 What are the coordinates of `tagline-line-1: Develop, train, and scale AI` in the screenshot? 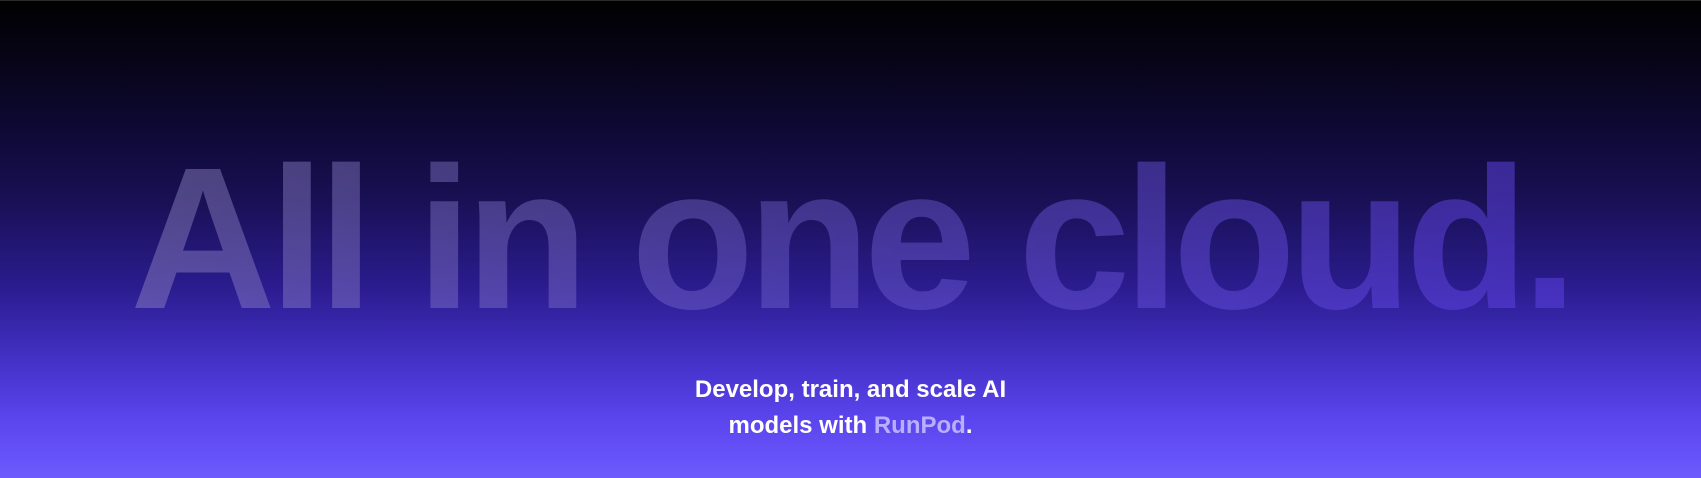 It's located at (850, 389).